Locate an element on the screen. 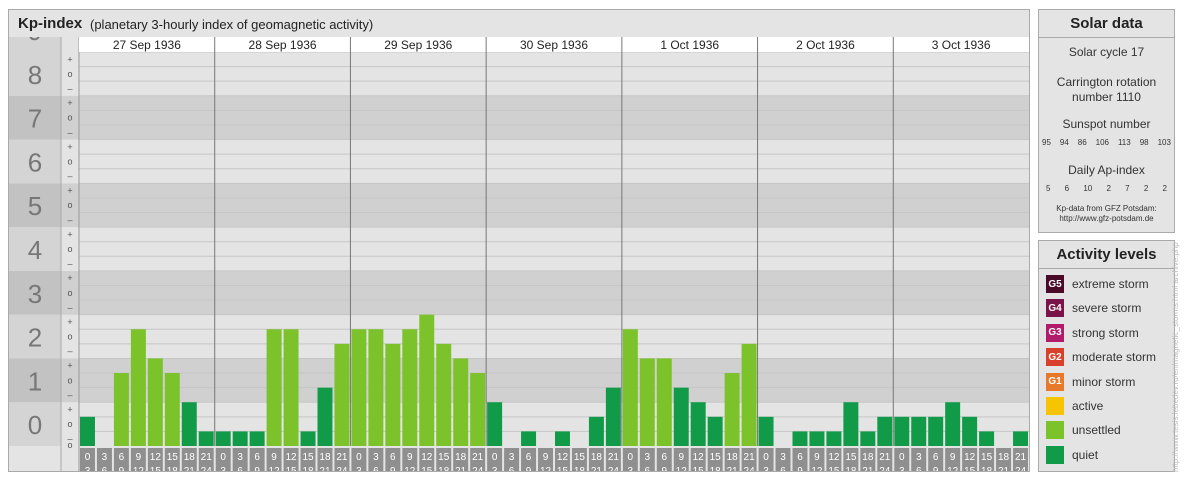 The image size is (1184, 480). y-tick-label: 9 is located at coordinates (35, 41).